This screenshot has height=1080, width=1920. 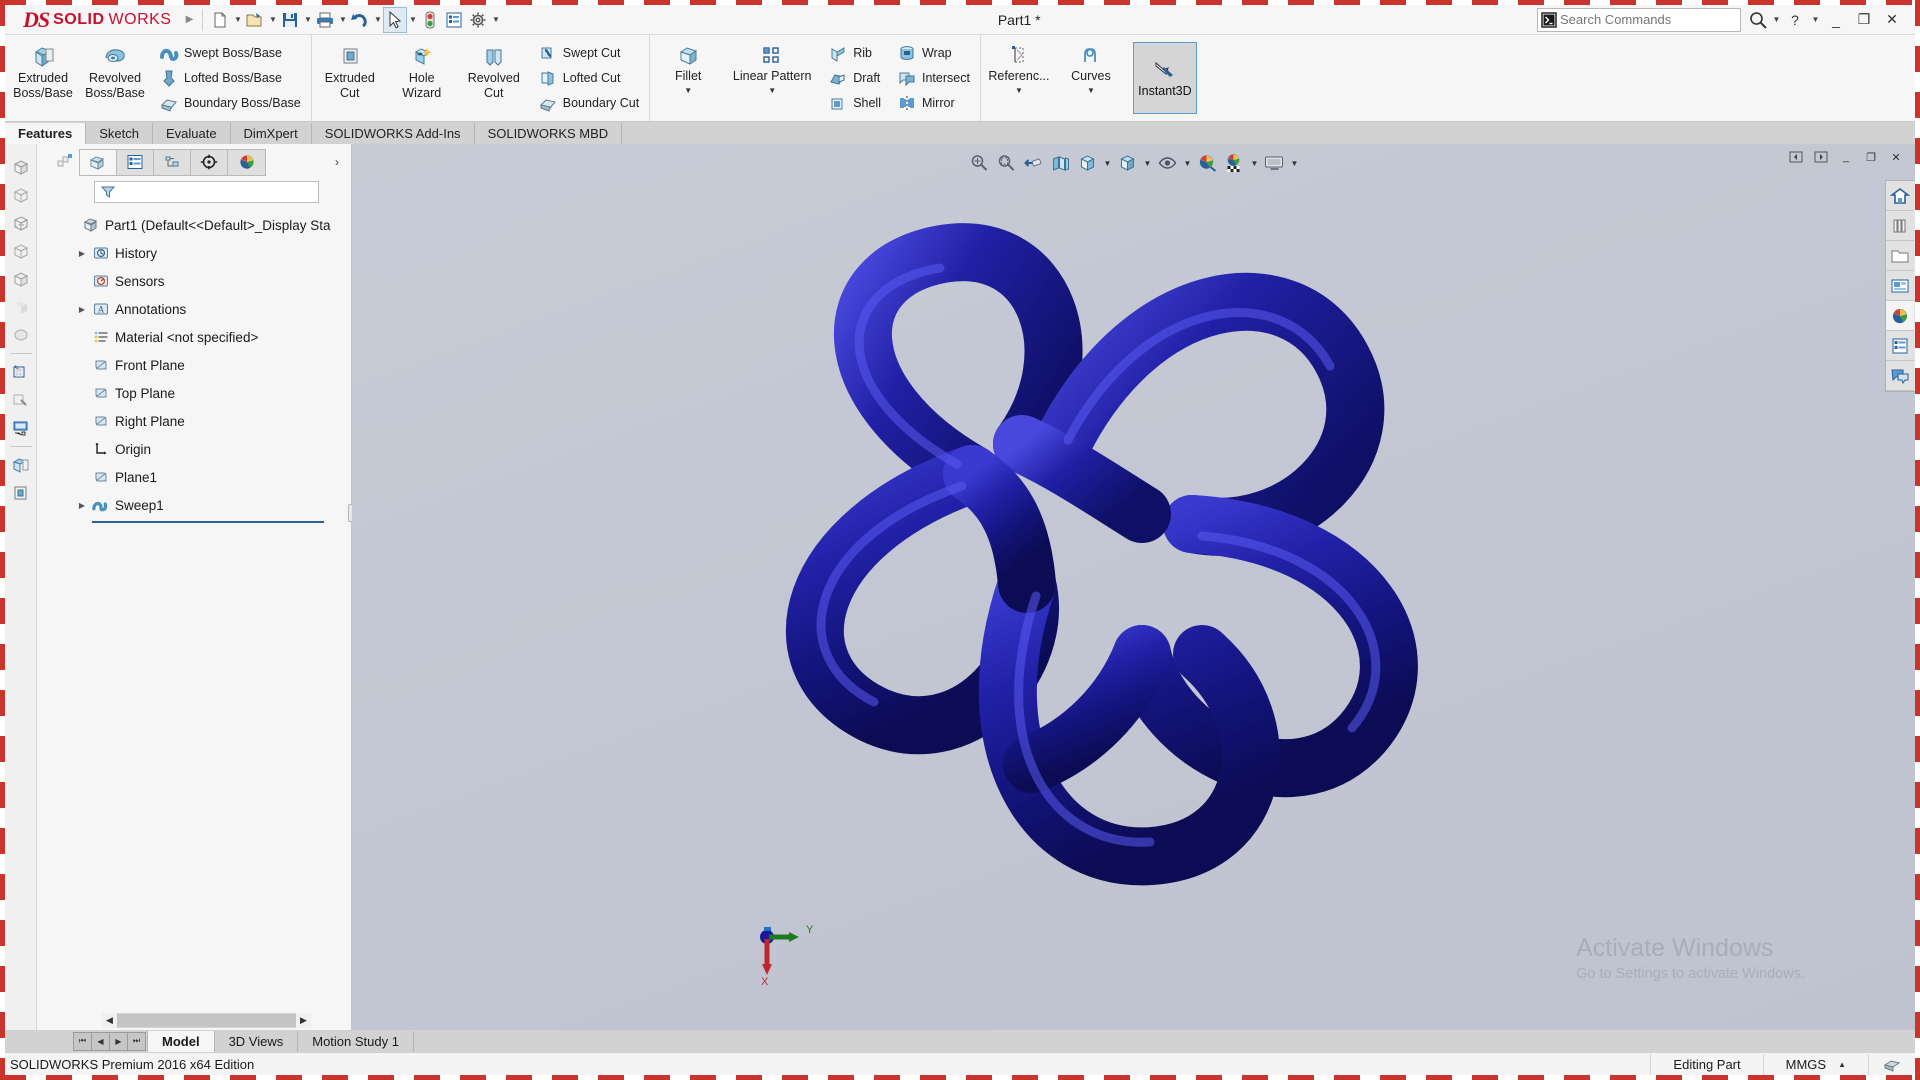 What do you see at coordinates (933, 78) in the screenshot?
I see `intersect-button: Intersect` at bounding box center [933, 78].